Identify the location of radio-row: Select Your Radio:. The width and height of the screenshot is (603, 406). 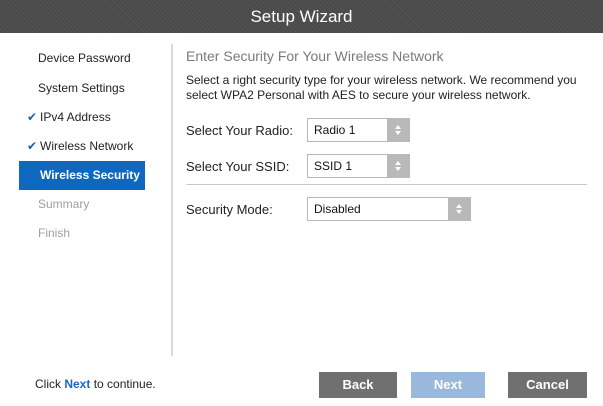
(239, 130).